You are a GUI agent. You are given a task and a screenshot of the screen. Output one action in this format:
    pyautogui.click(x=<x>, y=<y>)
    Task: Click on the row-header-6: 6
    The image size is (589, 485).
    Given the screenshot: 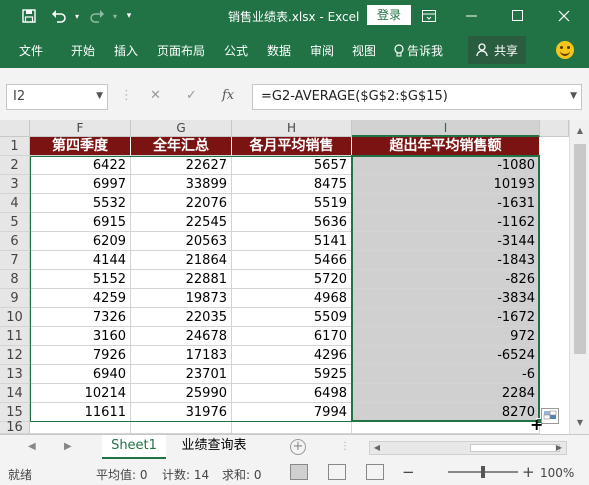 What is the action you would take?
    pyautogui.click(x=15, y=241)
    